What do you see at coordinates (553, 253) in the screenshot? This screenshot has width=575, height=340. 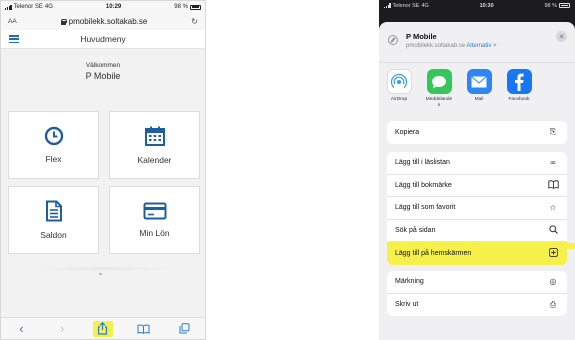 I see `add-square-icon` at bounding box center [553, 253].